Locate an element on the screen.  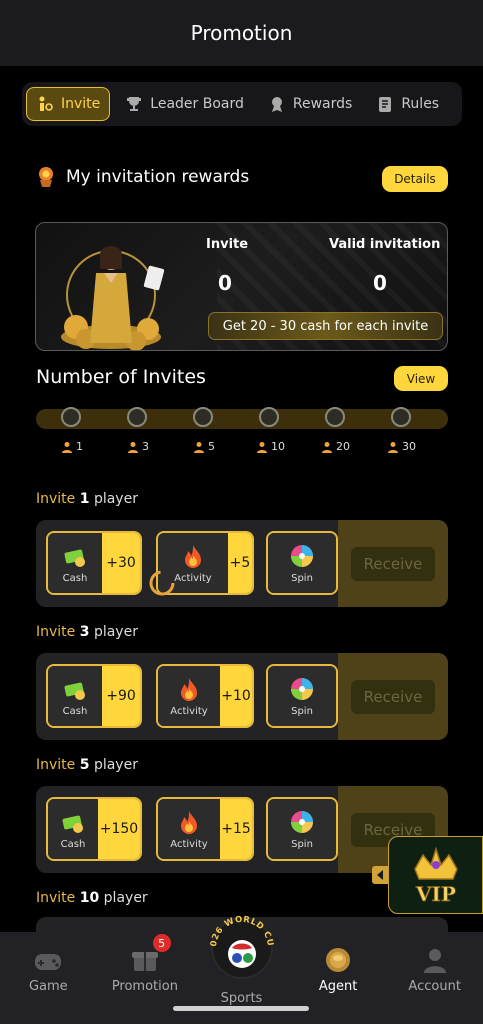
trophy-icon is located at coordinates (134, 104).